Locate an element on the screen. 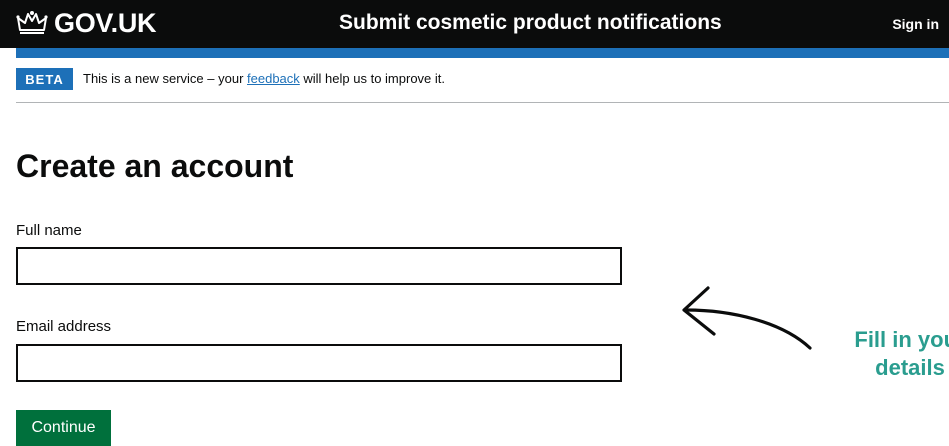 This screenshot has height=446, width=949. govuk-logo: GOV.UK is located at coordinates (86, 23).